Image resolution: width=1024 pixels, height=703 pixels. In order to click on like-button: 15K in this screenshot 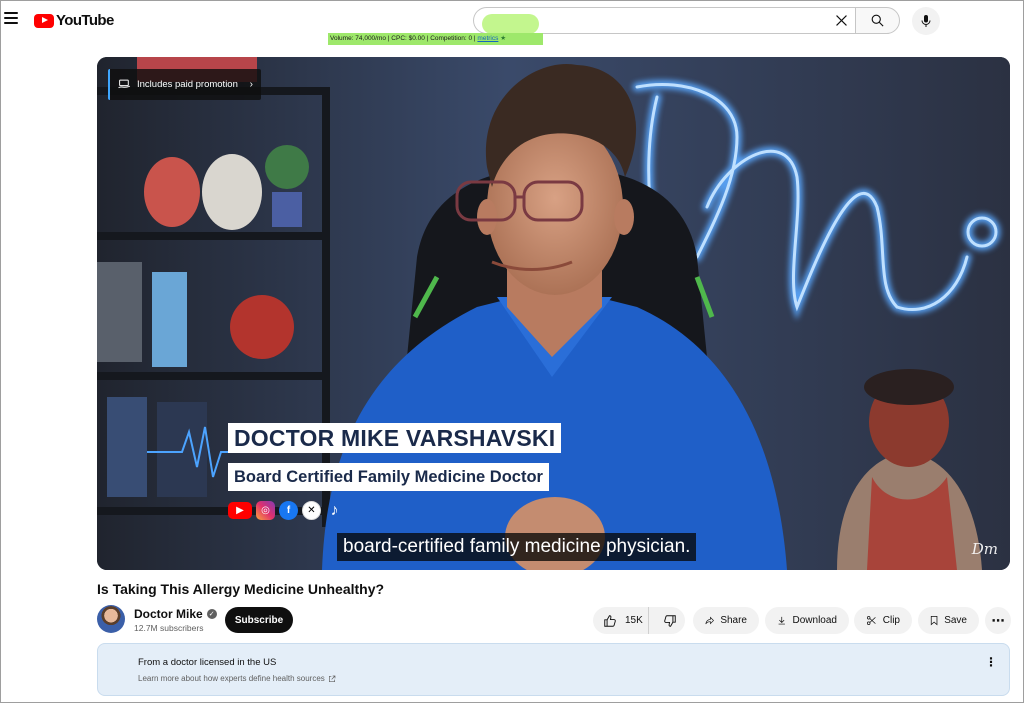, I will do `click(621, 620)`.